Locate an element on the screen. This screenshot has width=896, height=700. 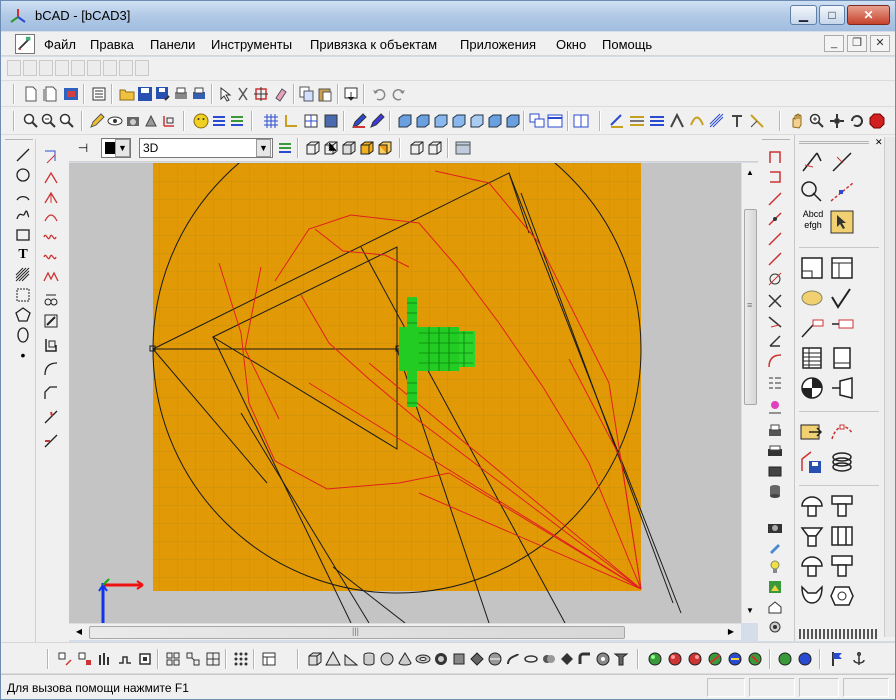
render-settings-icon is located at coordinates (775, 627).